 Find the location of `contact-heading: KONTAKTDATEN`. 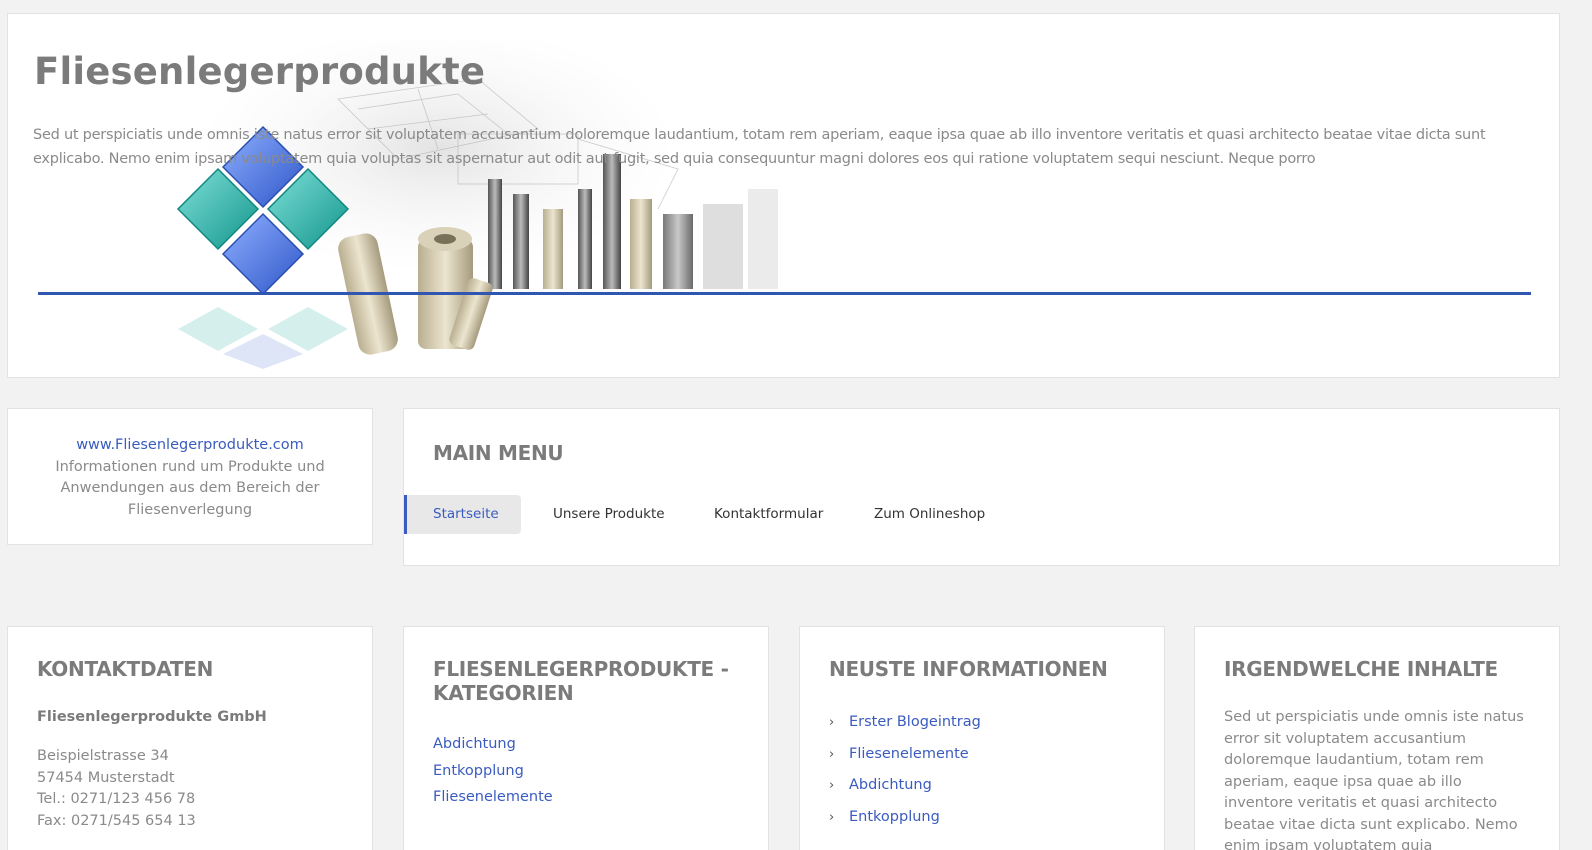

contact-heading: KONTAKTDATEN is located at coordinates (125, 669).